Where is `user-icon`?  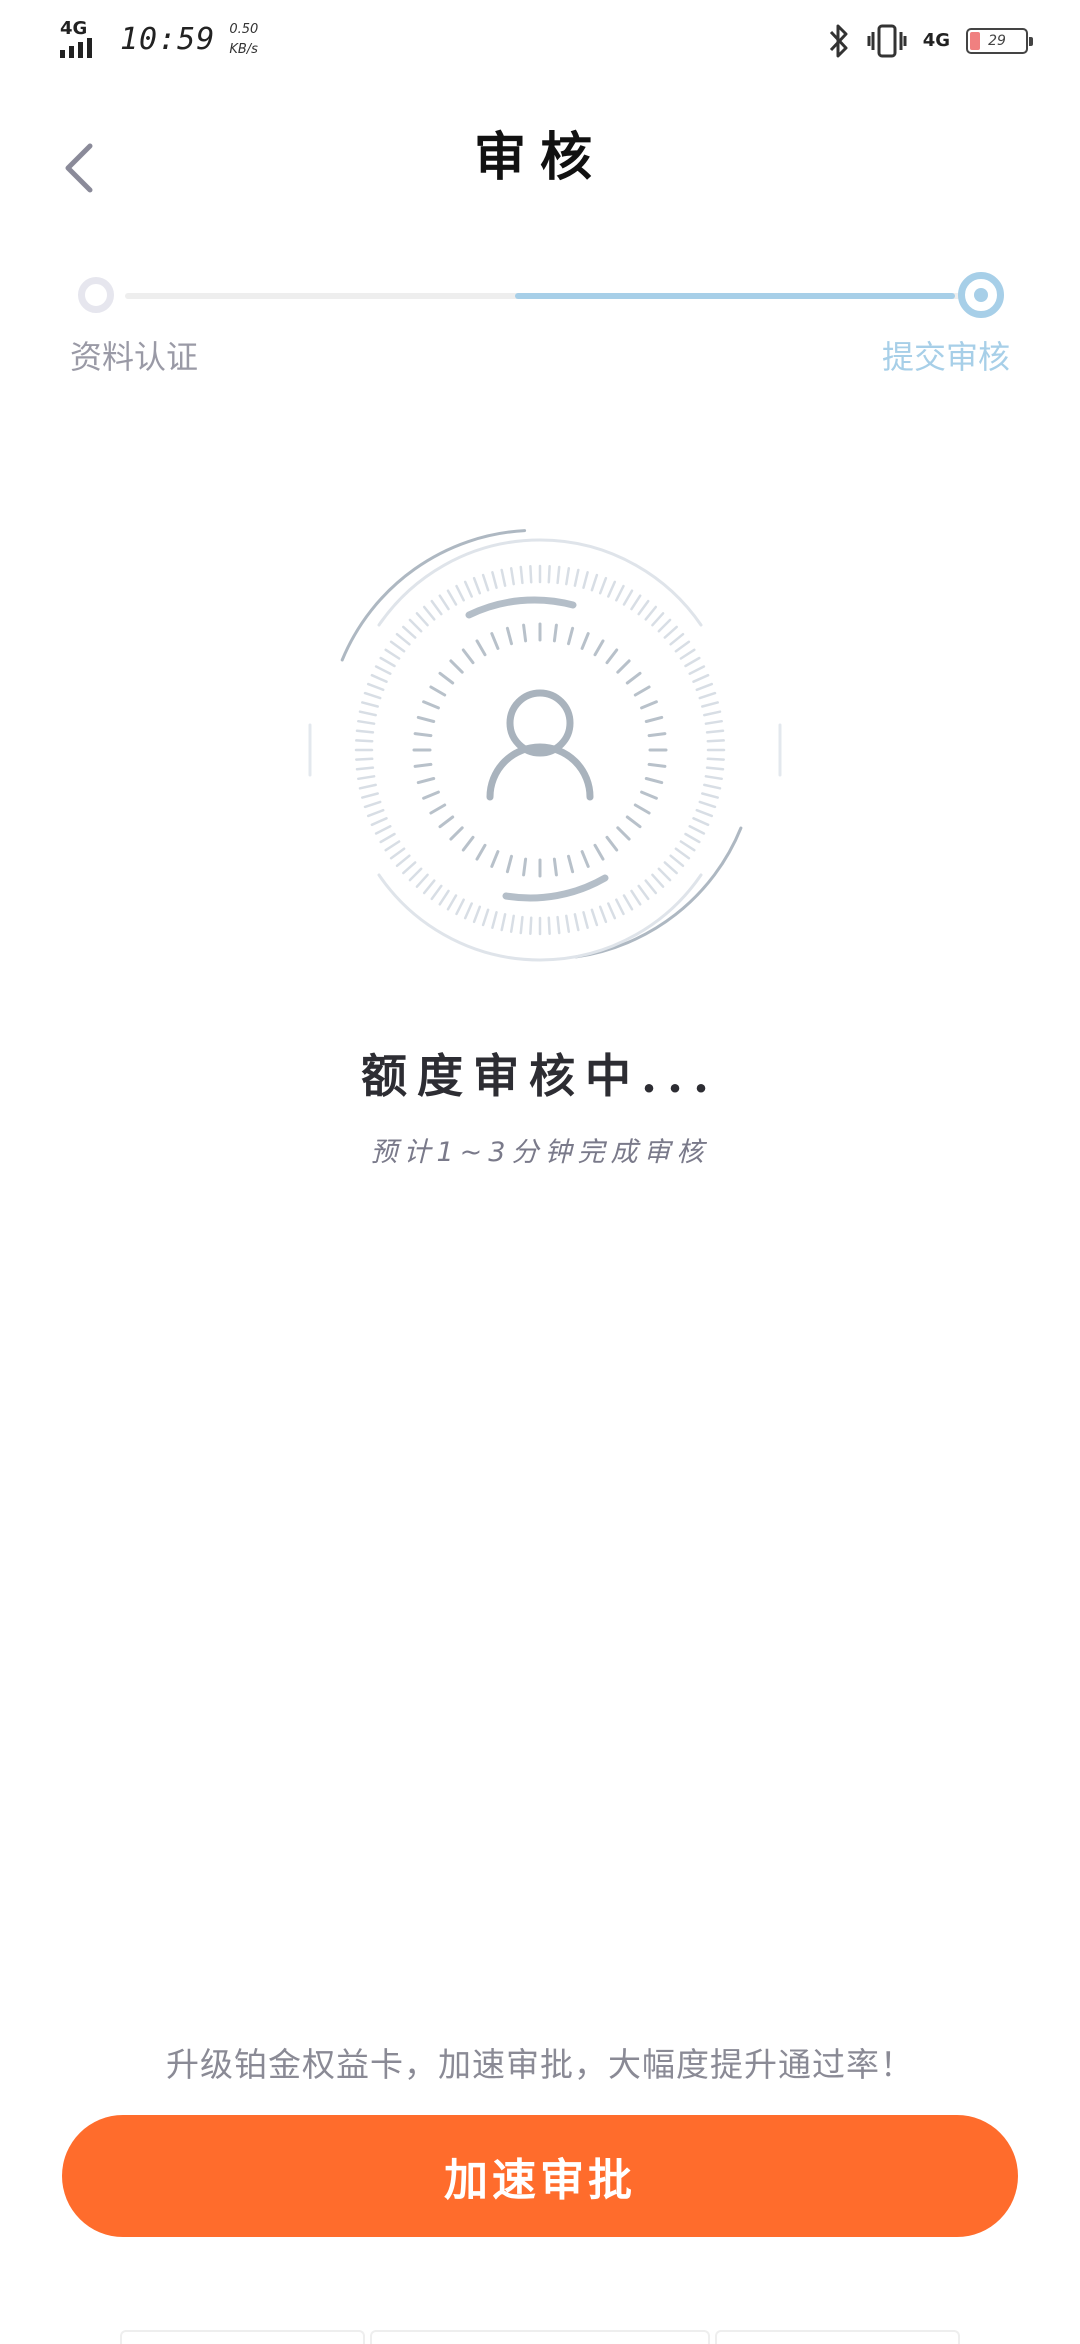
user-icon is located at coordinates (540, 745).